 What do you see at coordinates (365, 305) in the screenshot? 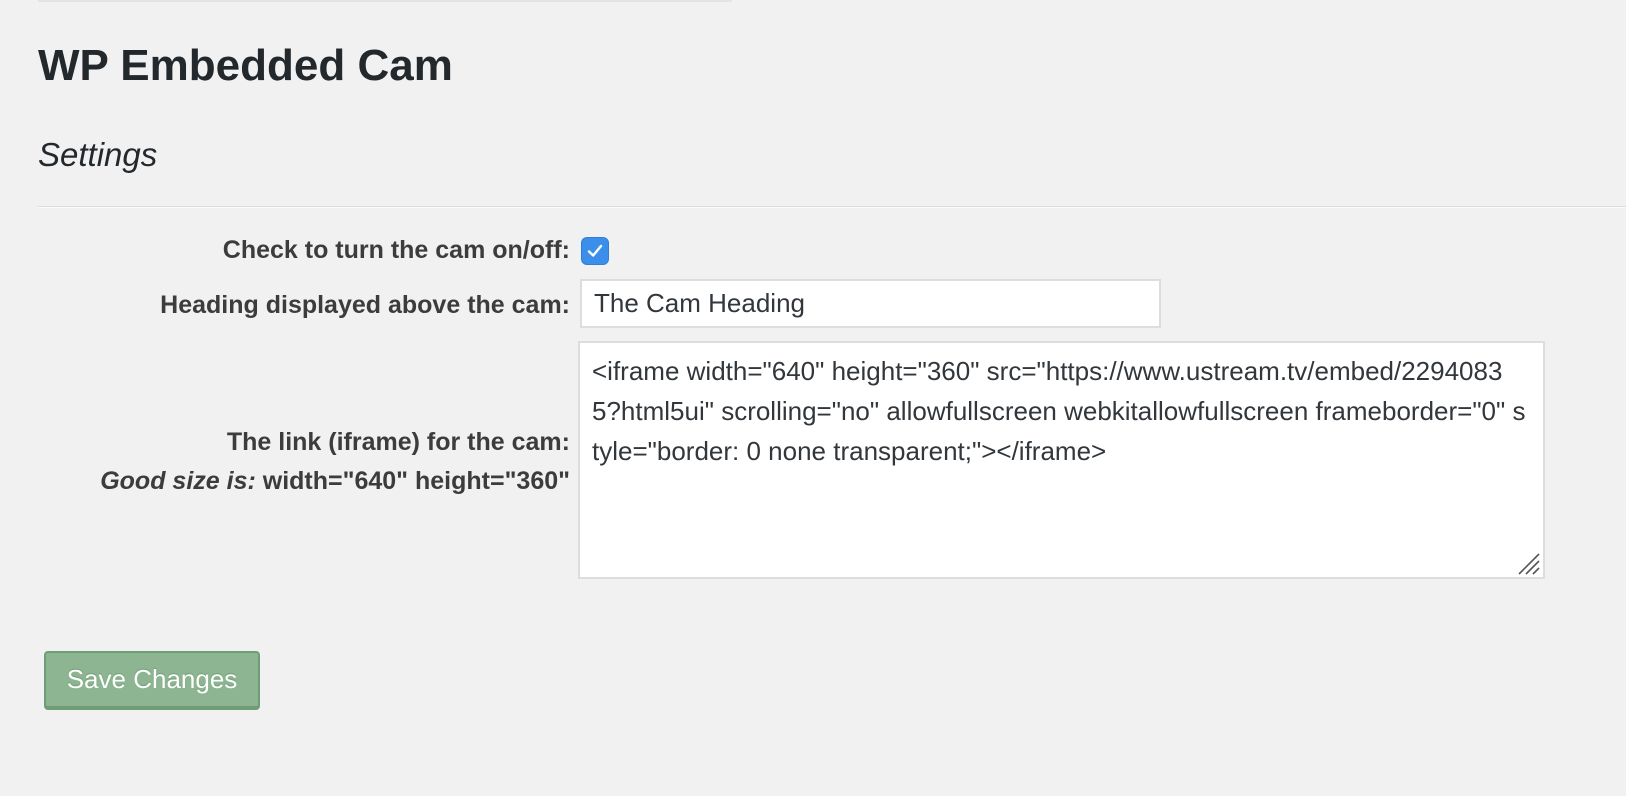
I see `heading-field-label: Heading displayed above the cam:` at bounding box center [365, 305].